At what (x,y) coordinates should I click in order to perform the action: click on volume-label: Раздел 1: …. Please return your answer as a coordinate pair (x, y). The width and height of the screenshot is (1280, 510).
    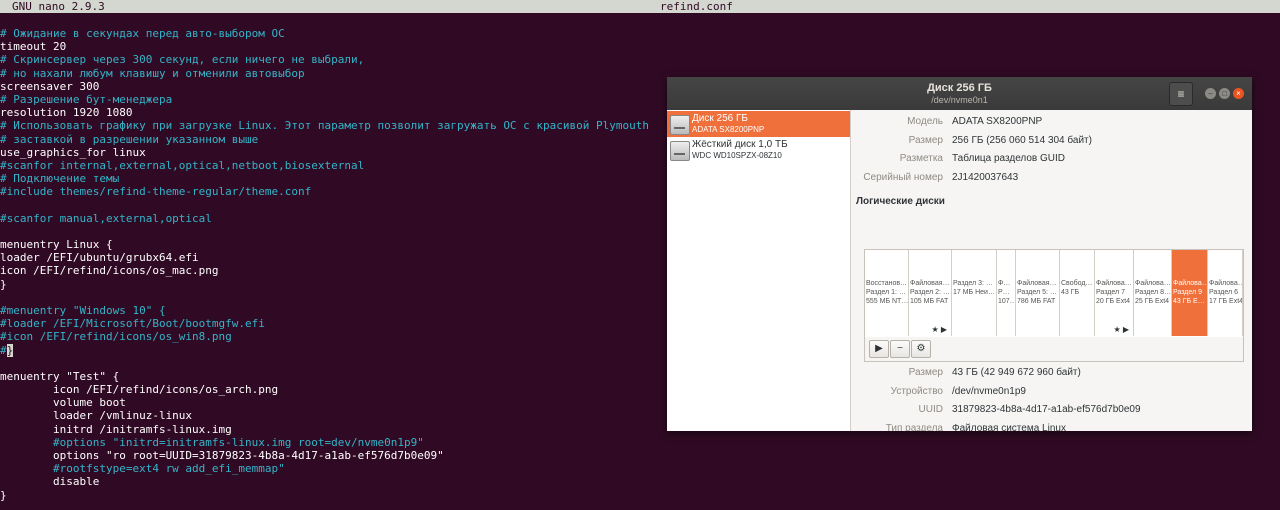
    Looking at the image, I should click on (886, 292).